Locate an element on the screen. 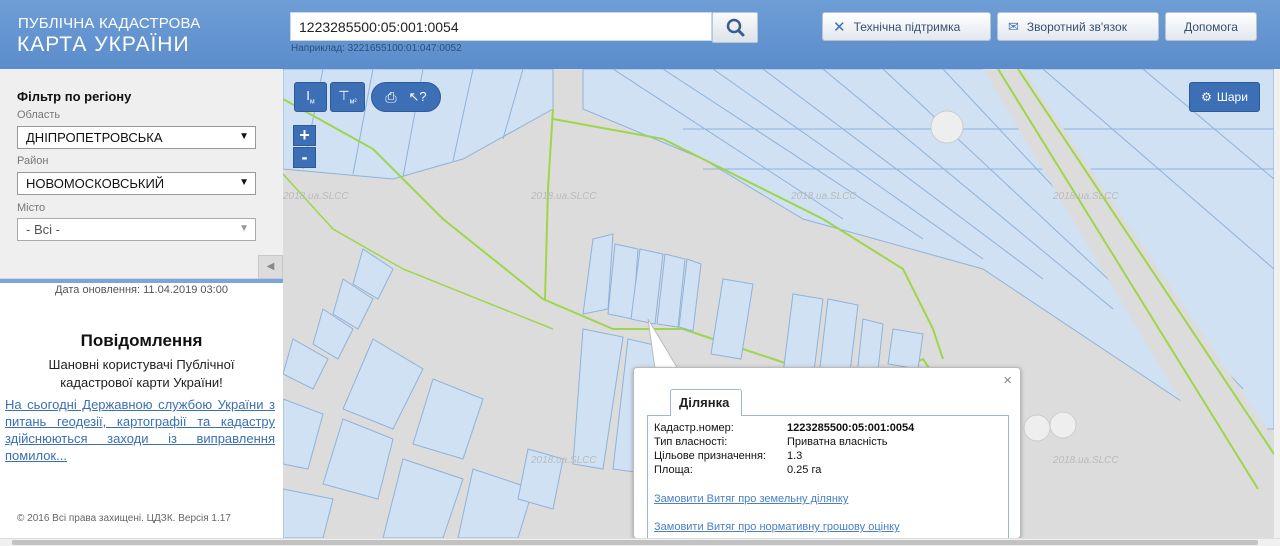 Image resolution: width=1280 pixels, height=546 pixels. print-icon: ⎙ is located at coordinates (390, 97).